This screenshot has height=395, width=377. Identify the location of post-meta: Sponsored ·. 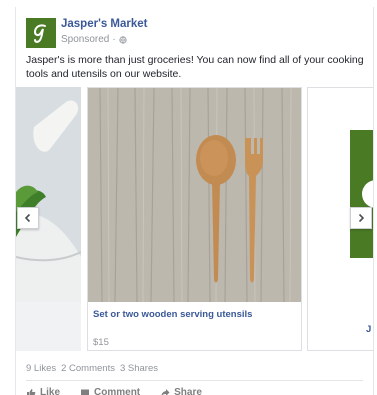
(94, 39).